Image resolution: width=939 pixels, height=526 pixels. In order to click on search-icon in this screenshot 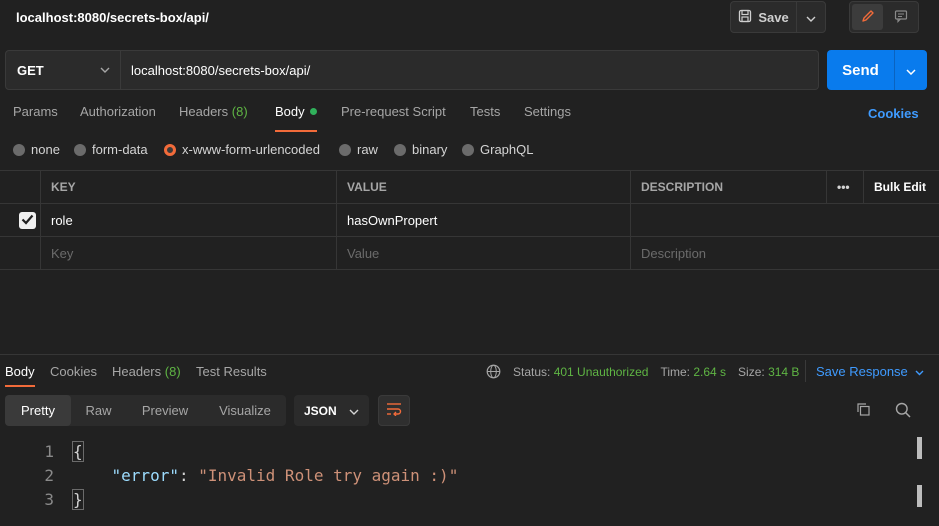, I will do `click(903, 411)`.